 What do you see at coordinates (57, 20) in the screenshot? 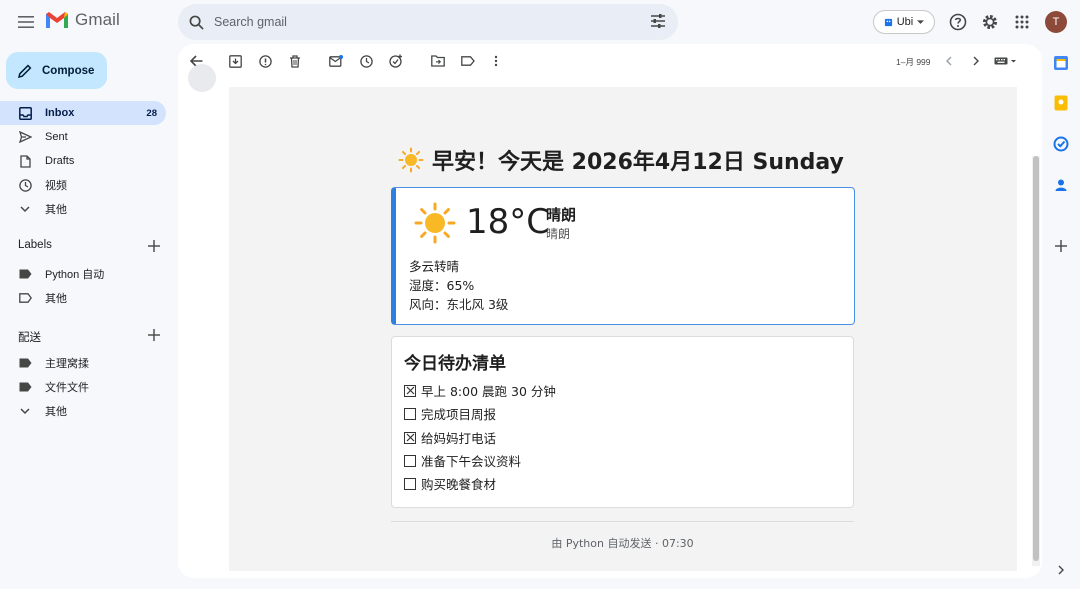
I see `gmail-envelope-icon` at bounding box center [57, 20].